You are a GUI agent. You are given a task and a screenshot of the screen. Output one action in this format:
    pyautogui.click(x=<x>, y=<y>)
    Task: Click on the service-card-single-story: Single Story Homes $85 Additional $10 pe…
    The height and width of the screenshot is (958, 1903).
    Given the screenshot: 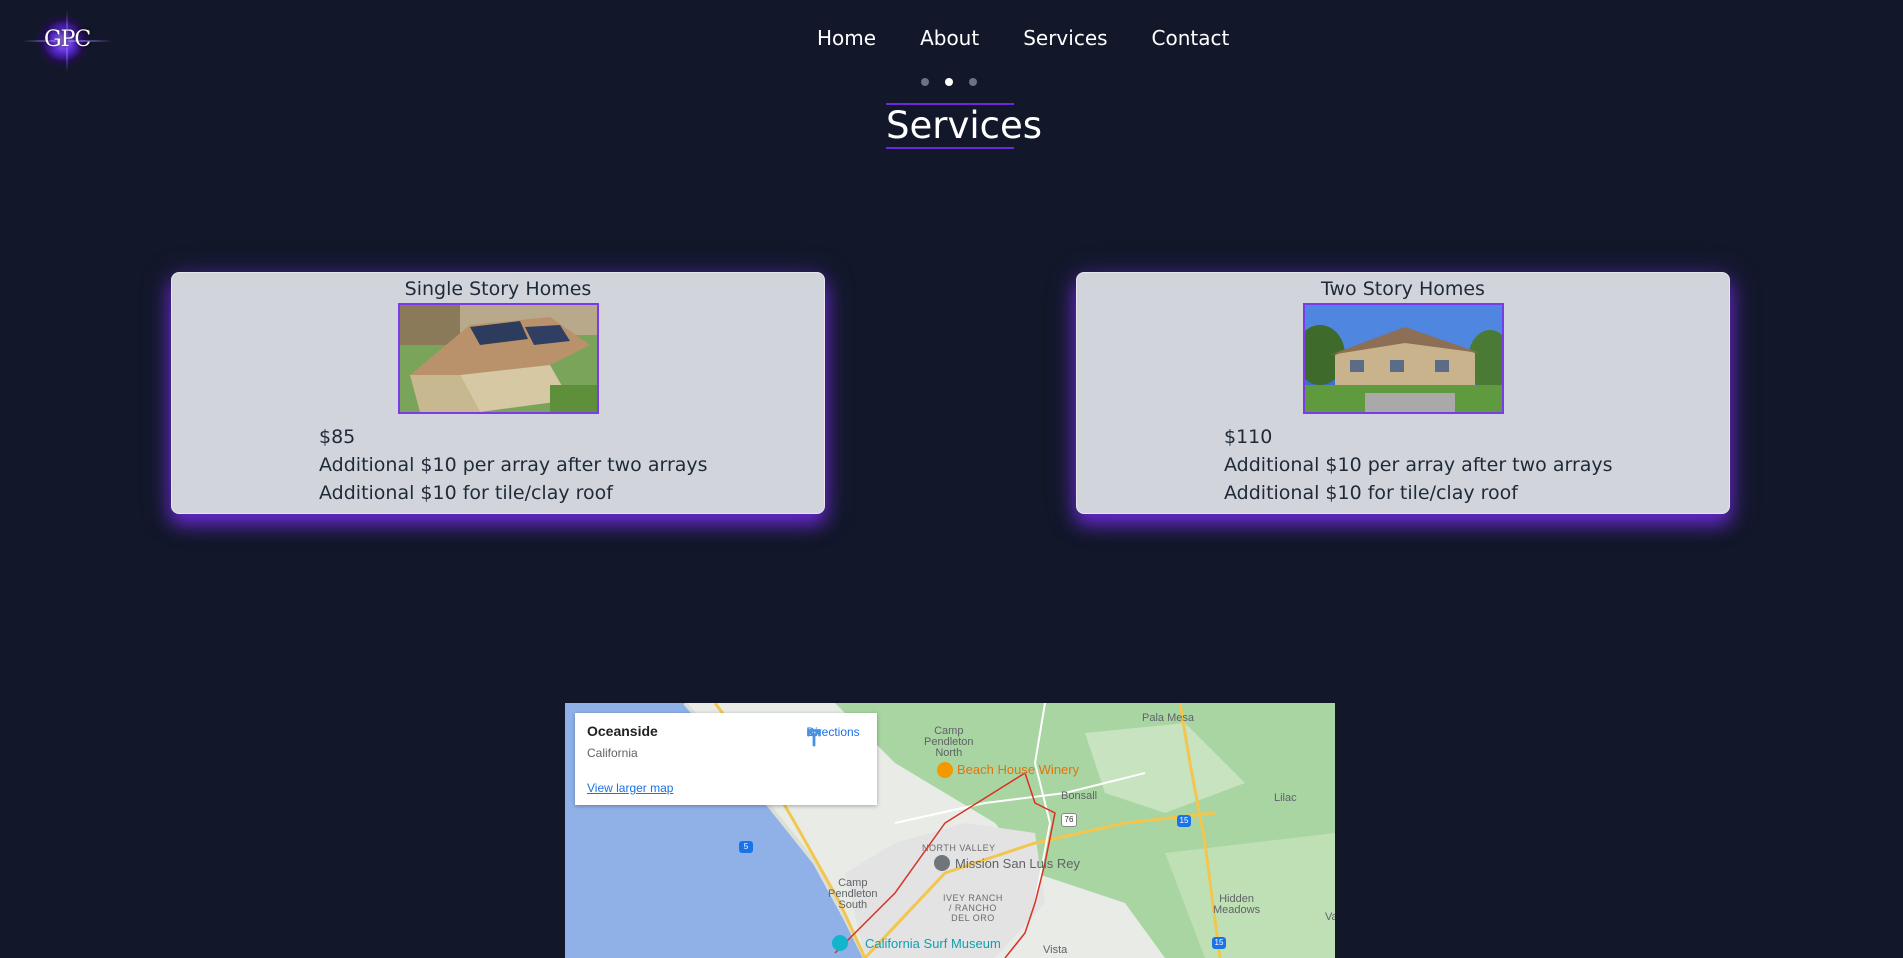 What is the action you would take?
    pyautogui.click(x=498, y=393)
    